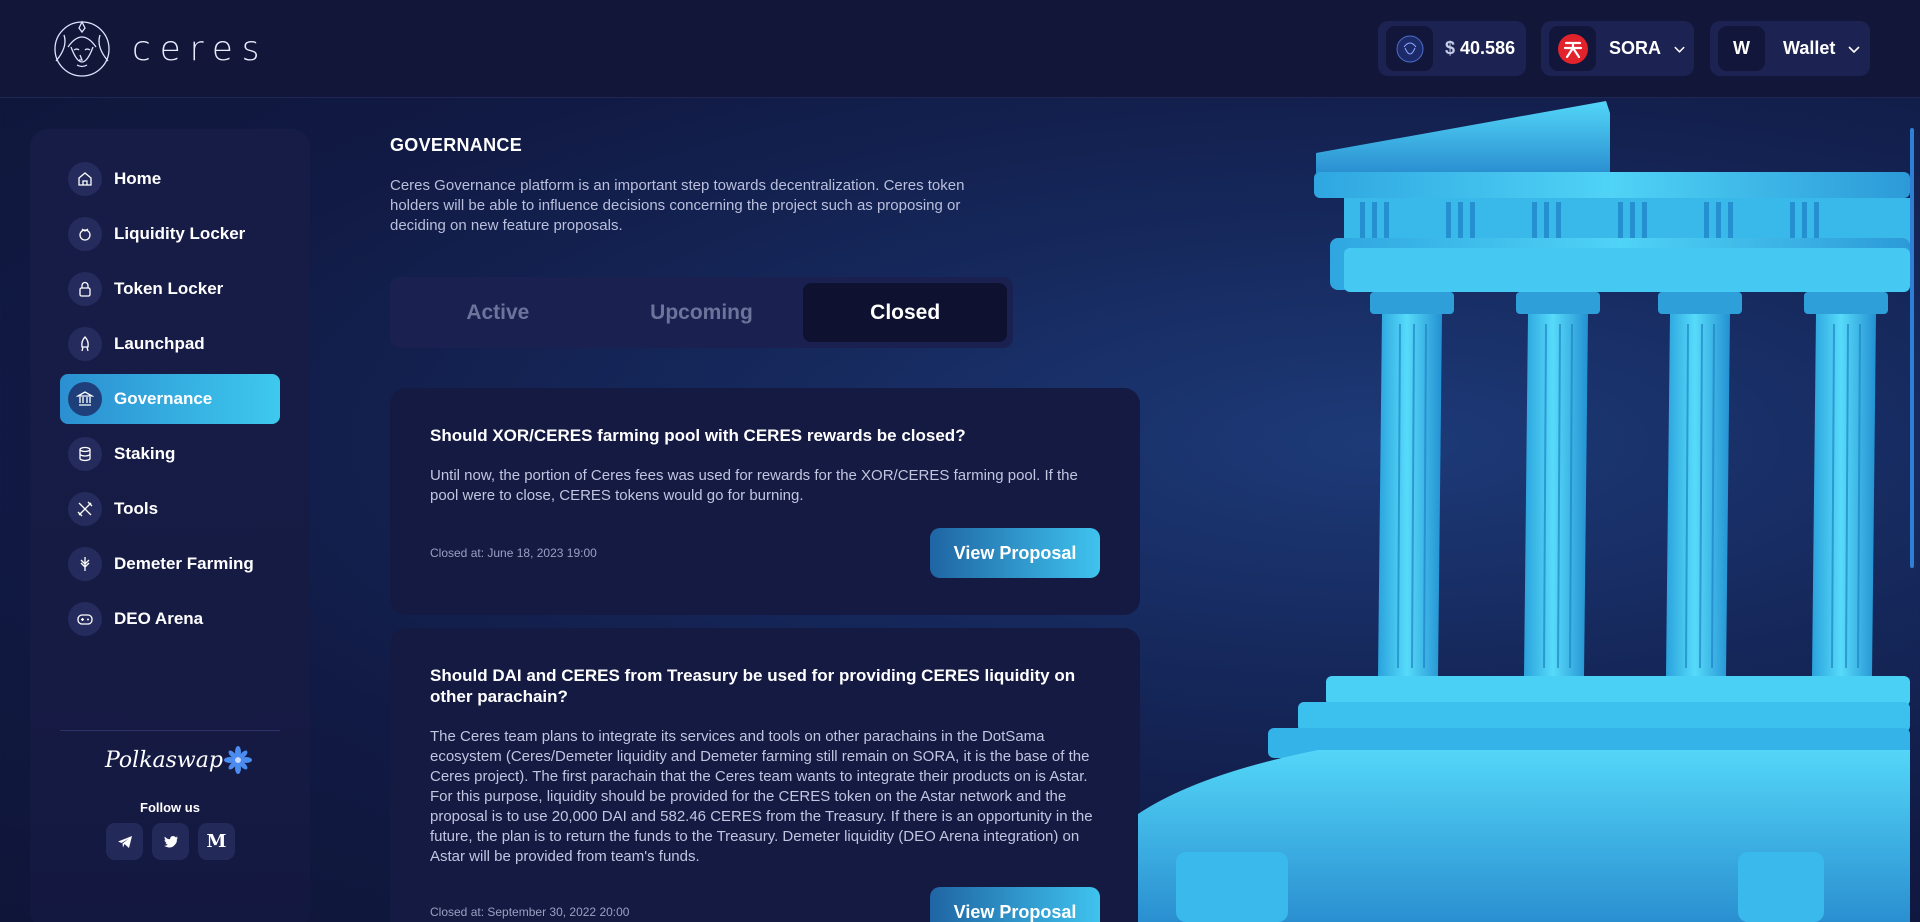 The width and height of the screenshot is (1920, 922). I want to click on twitter-icon, so click(170, 841).